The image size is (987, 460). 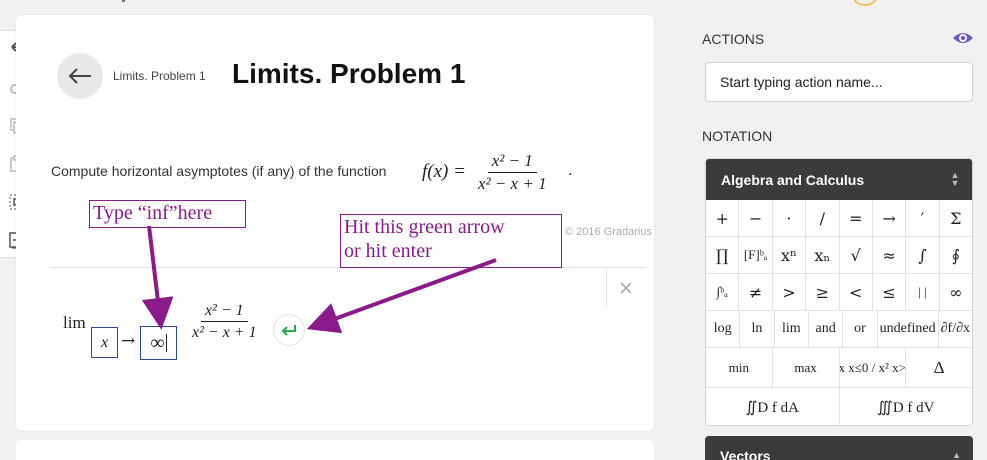 I want to click on symbol-sqrt: √, so click(x=856, y=255).